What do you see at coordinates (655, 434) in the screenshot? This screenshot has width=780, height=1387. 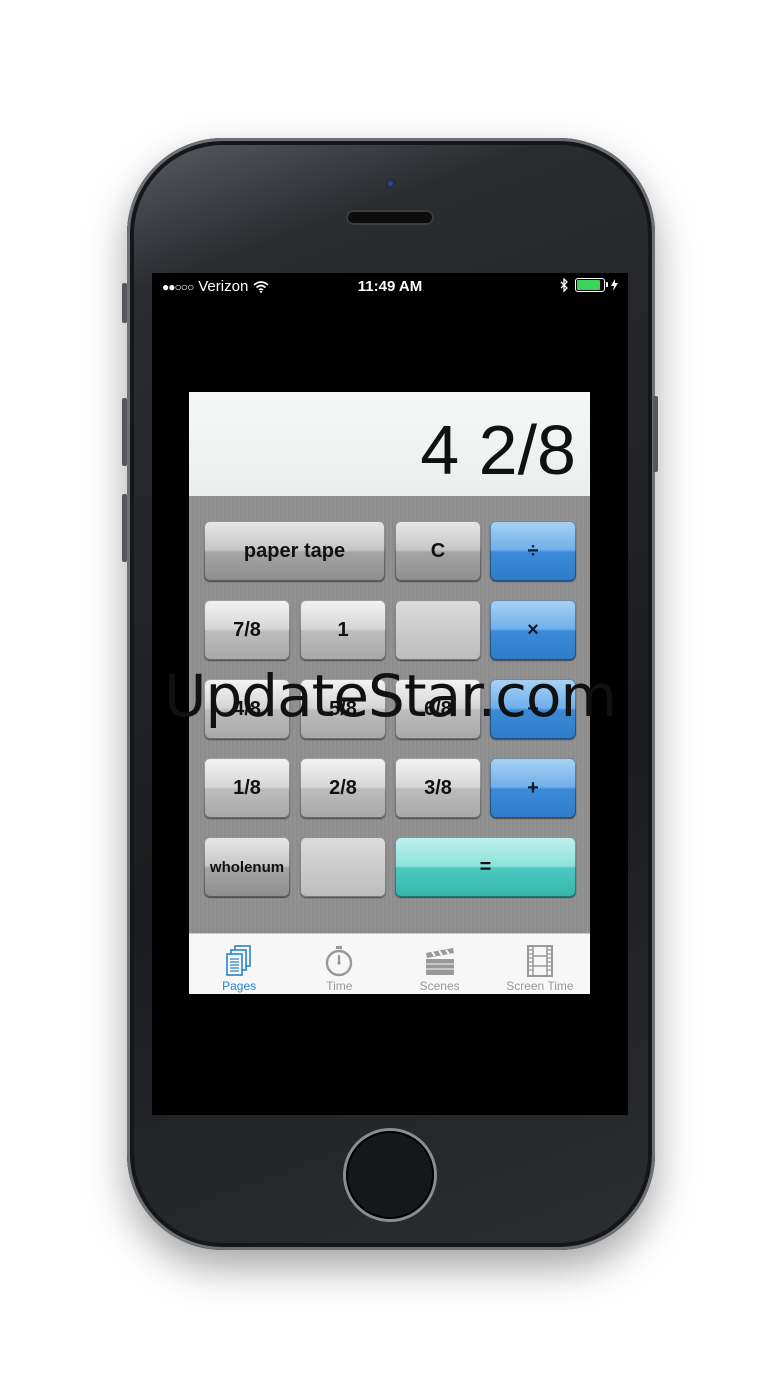 I see `power-button` at bounding box center [655, 434].